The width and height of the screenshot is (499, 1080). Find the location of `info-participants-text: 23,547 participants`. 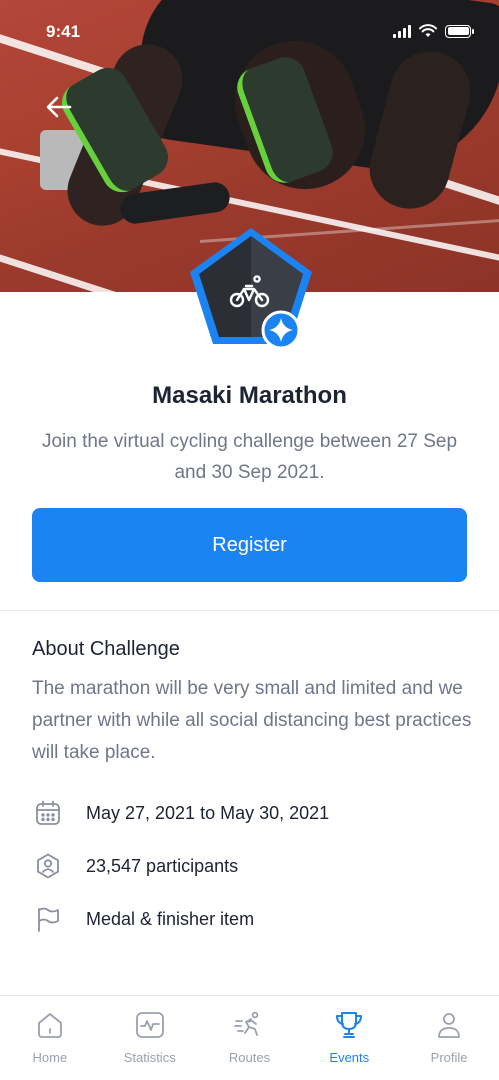

info-participants-text: 23,547 participants is located at coordinates (162, 865).